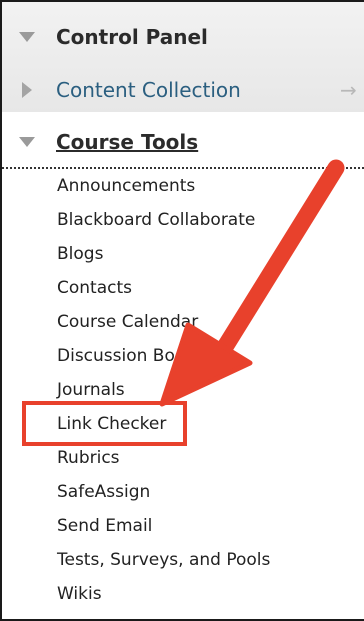 This screenshot has height=621, width=364. I want to click on arrow-shaft, so click(278, 261).